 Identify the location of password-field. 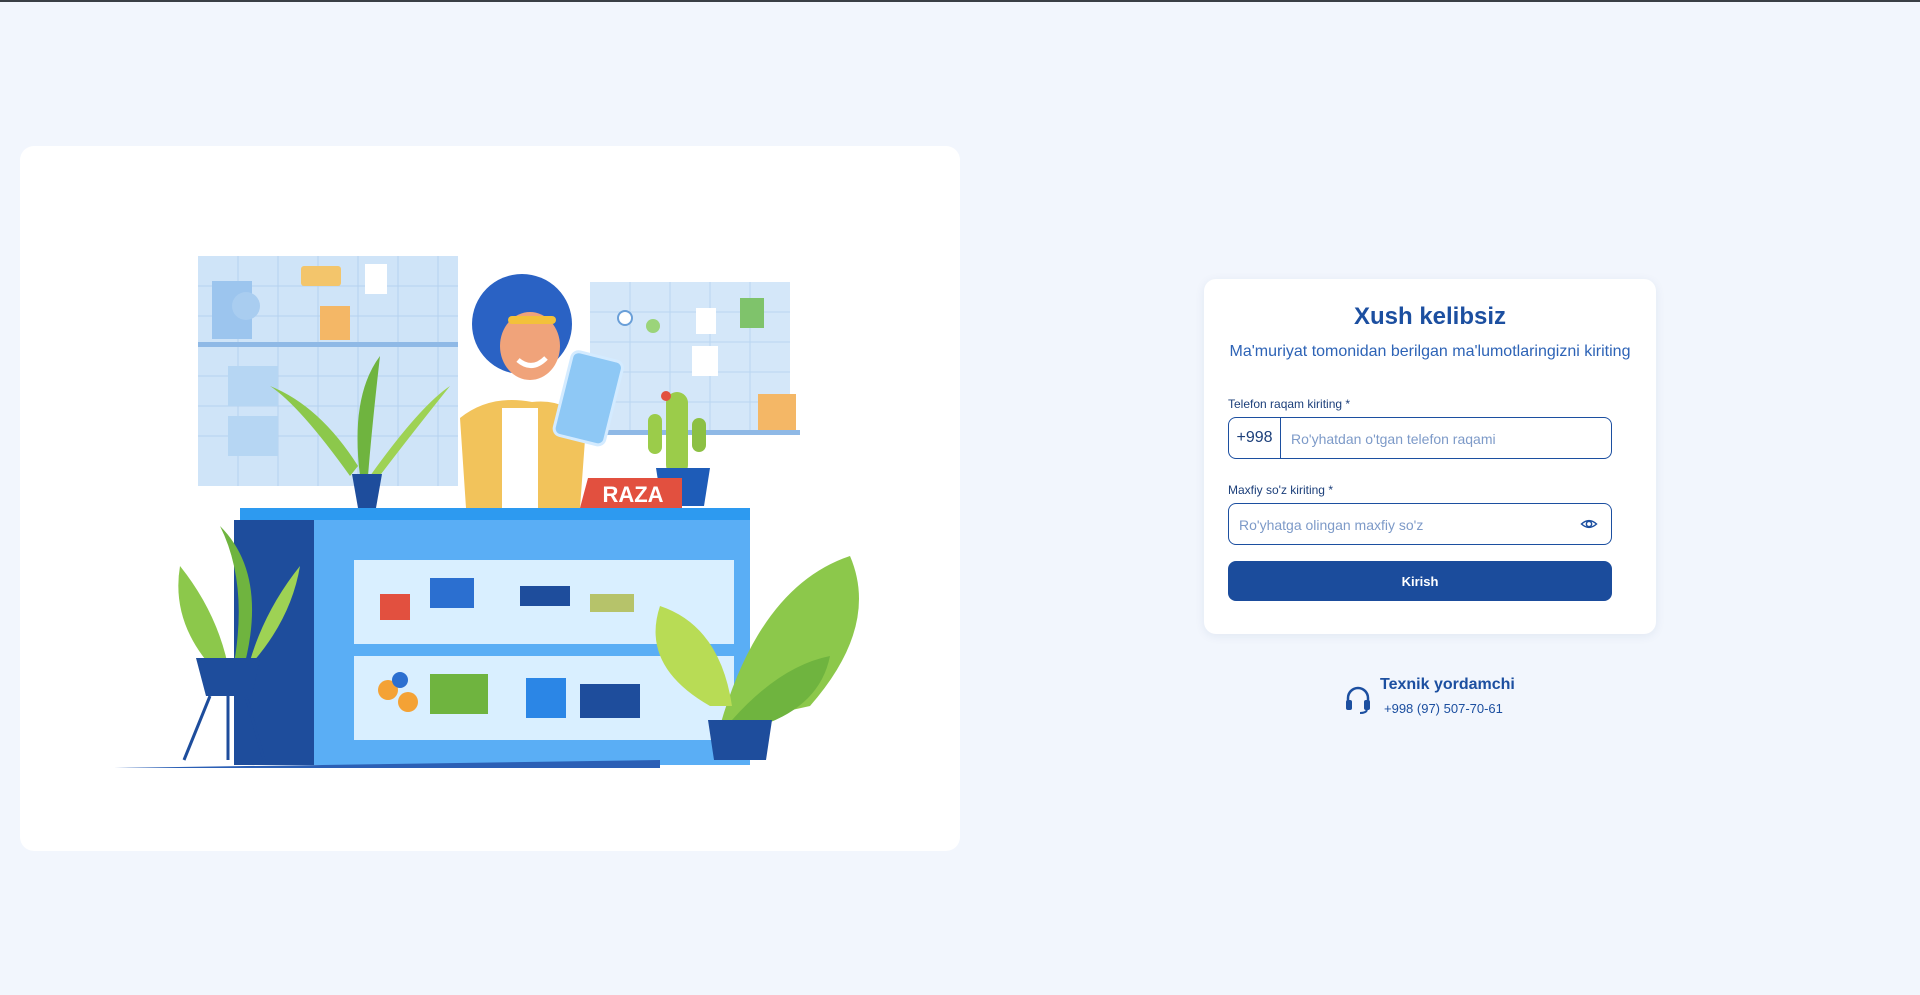
(1420, 524).